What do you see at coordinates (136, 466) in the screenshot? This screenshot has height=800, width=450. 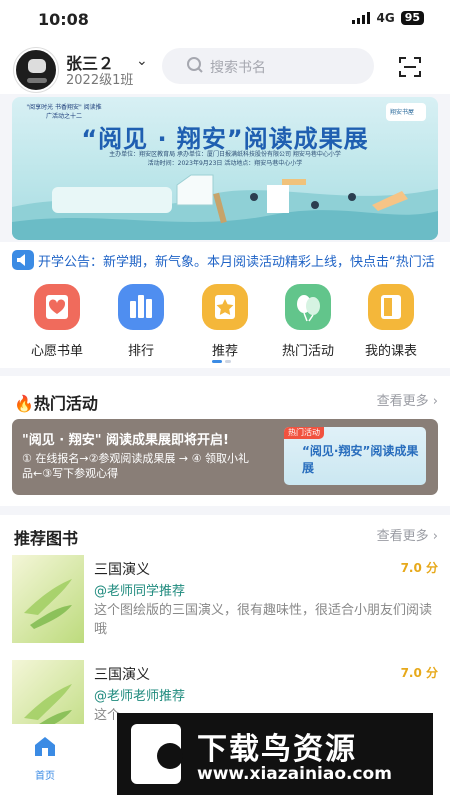 I see `hot-card-desc: ① 在线报名→②参观阅读成果展 → ④ 领取小礼品←③写下参观心得` at bounding box center [136, 466].